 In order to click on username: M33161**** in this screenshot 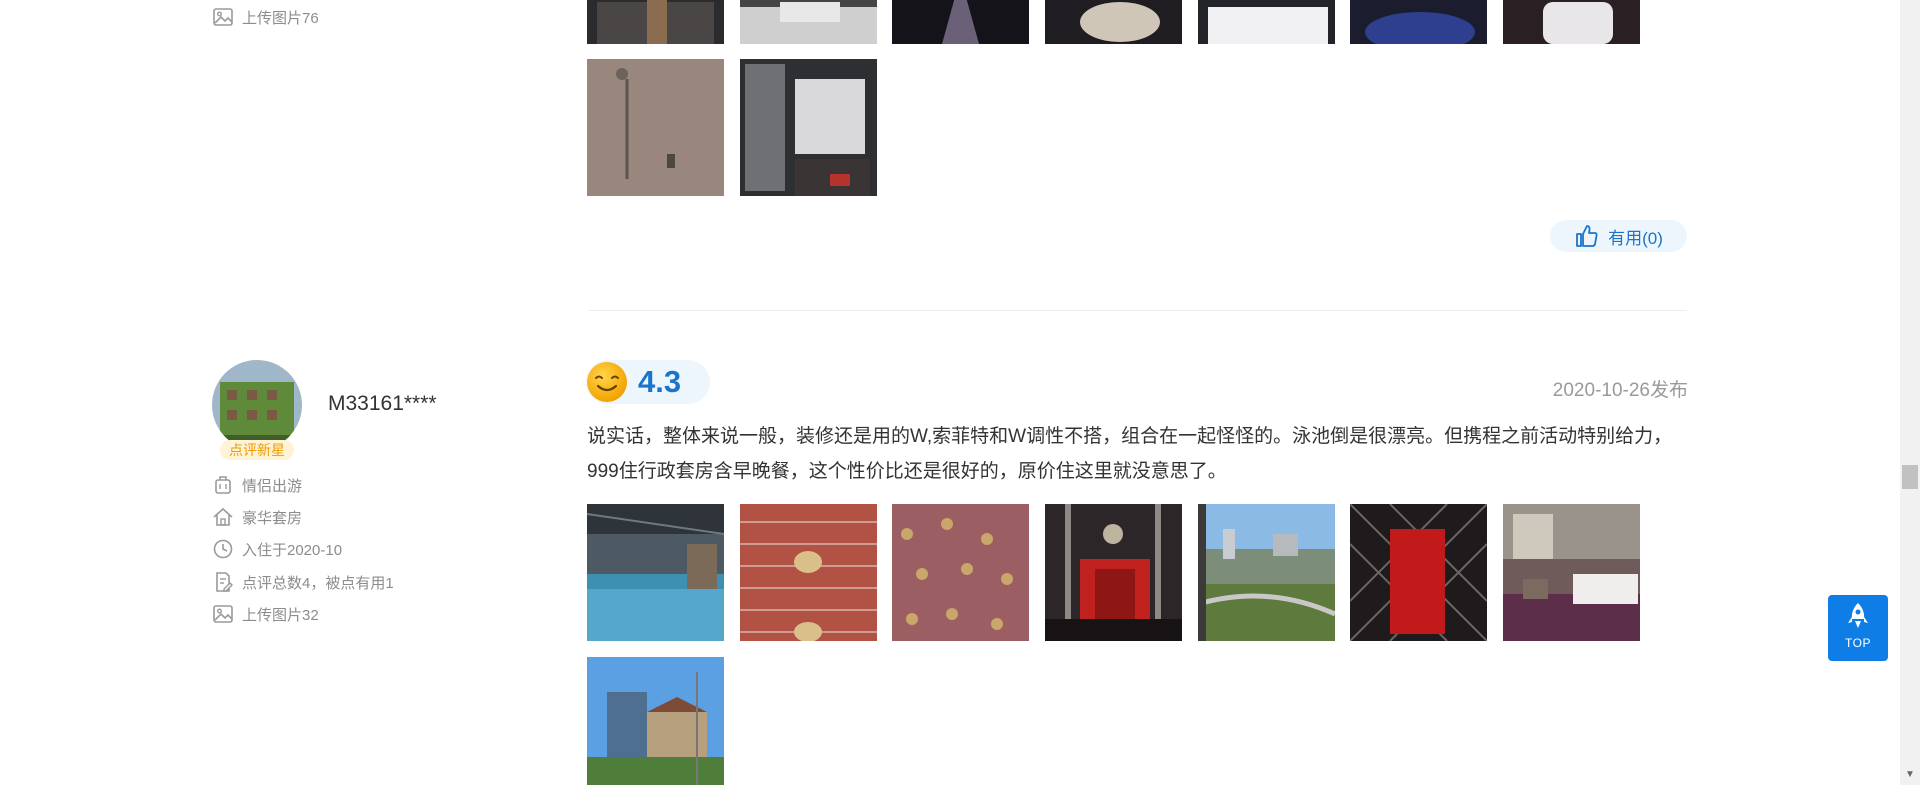, I will do `click(382, 404)`.